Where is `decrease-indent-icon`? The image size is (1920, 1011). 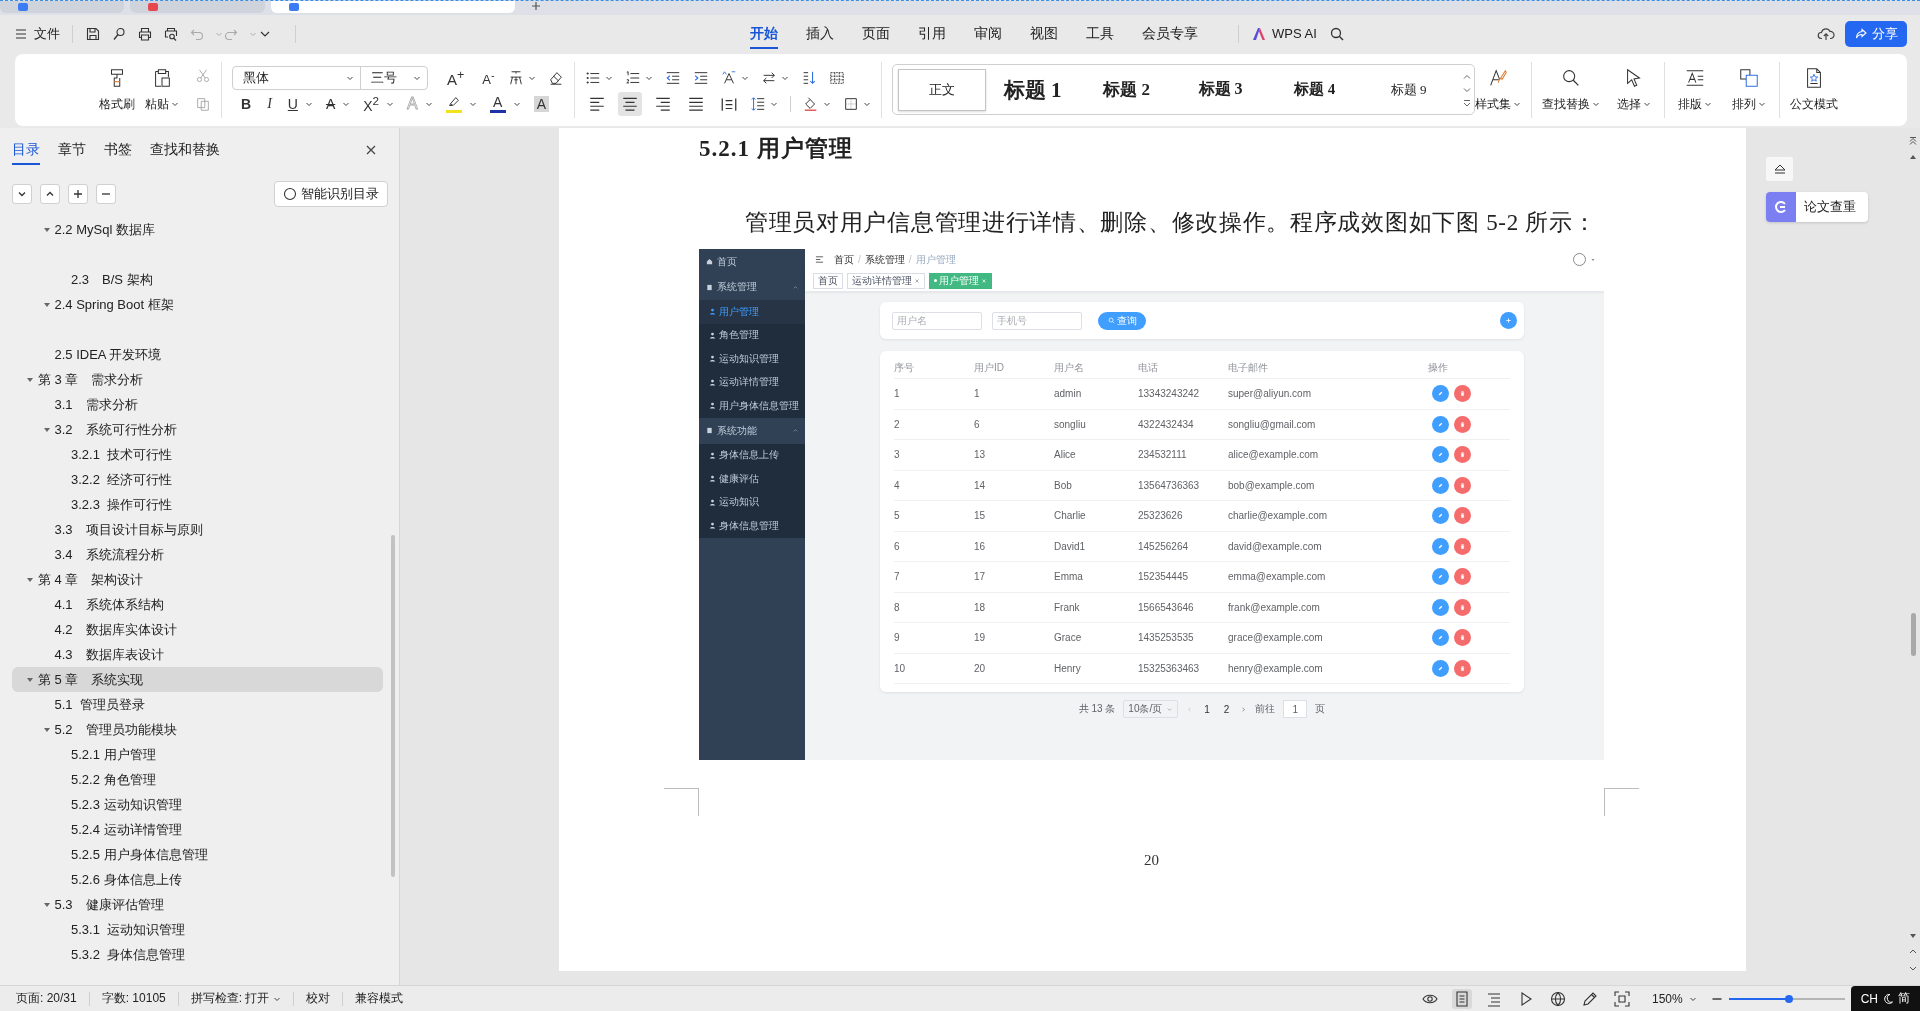 decrease-indent-icon is located at coordinates (672, 78).